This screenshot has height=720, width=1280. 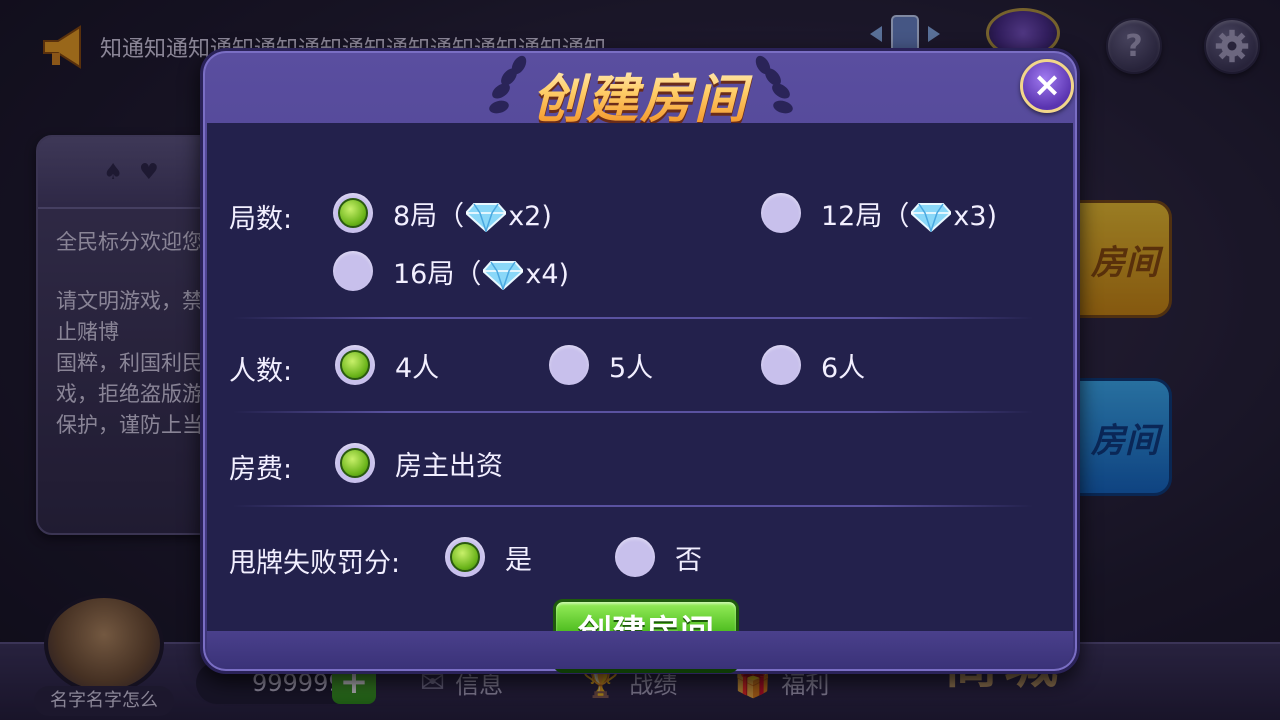 I want to click on option-cost: x4), so click(x=547, y=274).